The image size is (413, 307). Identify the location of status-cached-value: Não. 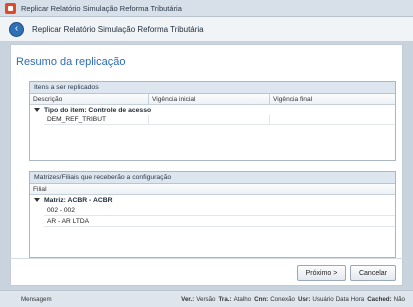
(399, 299).